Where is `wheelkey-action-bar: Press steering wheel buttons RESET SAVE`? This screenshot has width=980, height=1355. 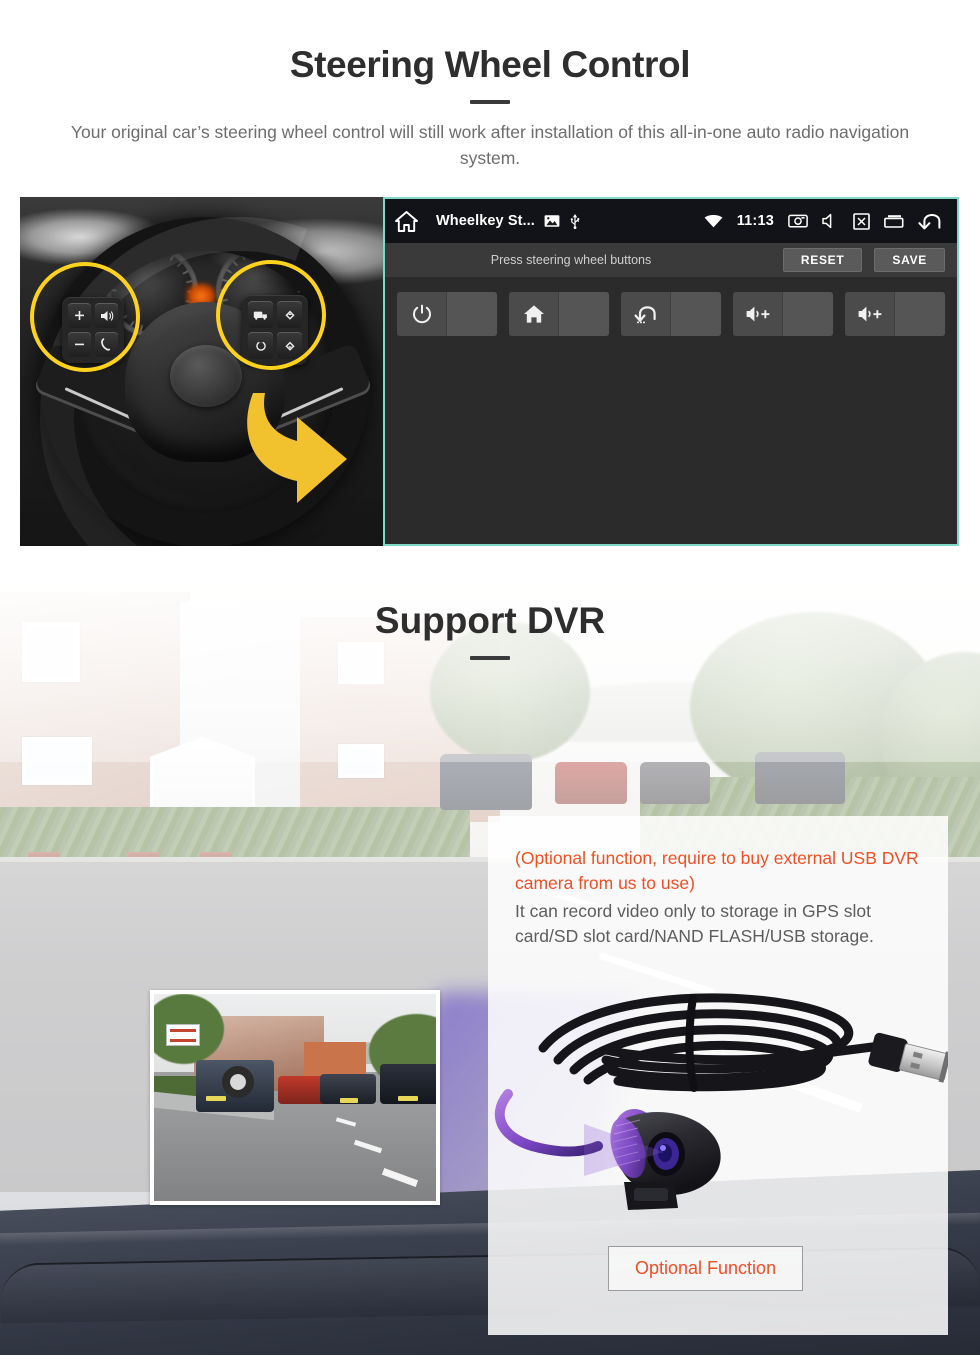 wheelkey-action-bar: Press steering wheel buttons RESET SAVE is located at coordinates (671, 260).